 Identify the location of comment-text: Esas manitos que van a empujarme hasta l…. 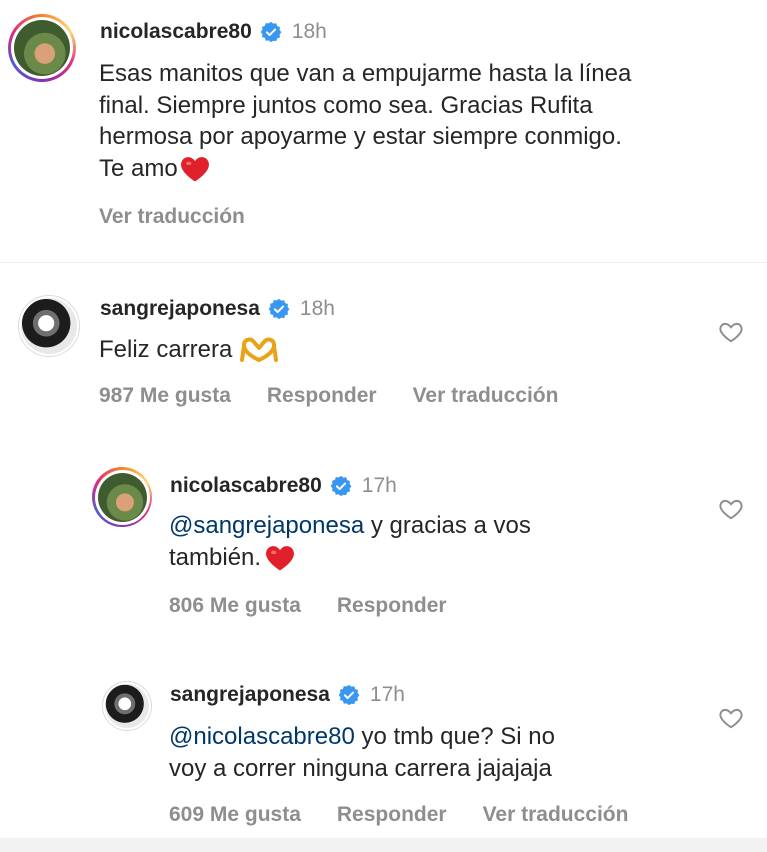
(365, 122).